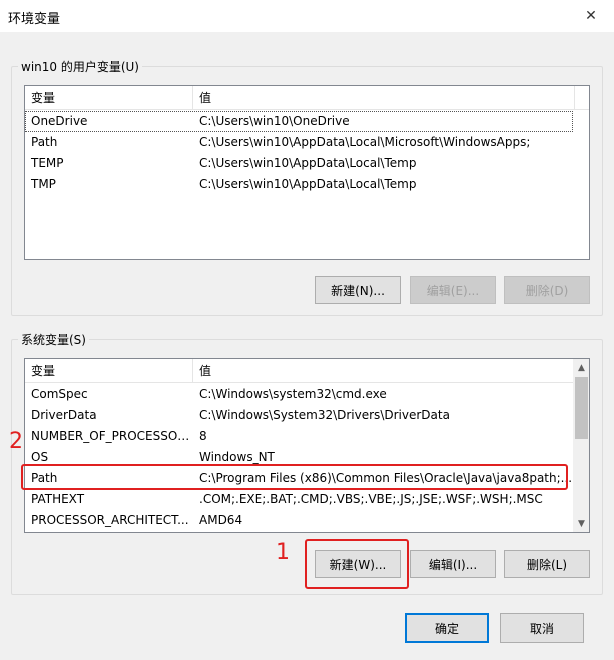 This screenshot has width=614, height=660. What do you see at coordinates (307, 16) in the screenshot?
I see `title-bar: 环境变量 ✕` at bounding box center [307, 16].